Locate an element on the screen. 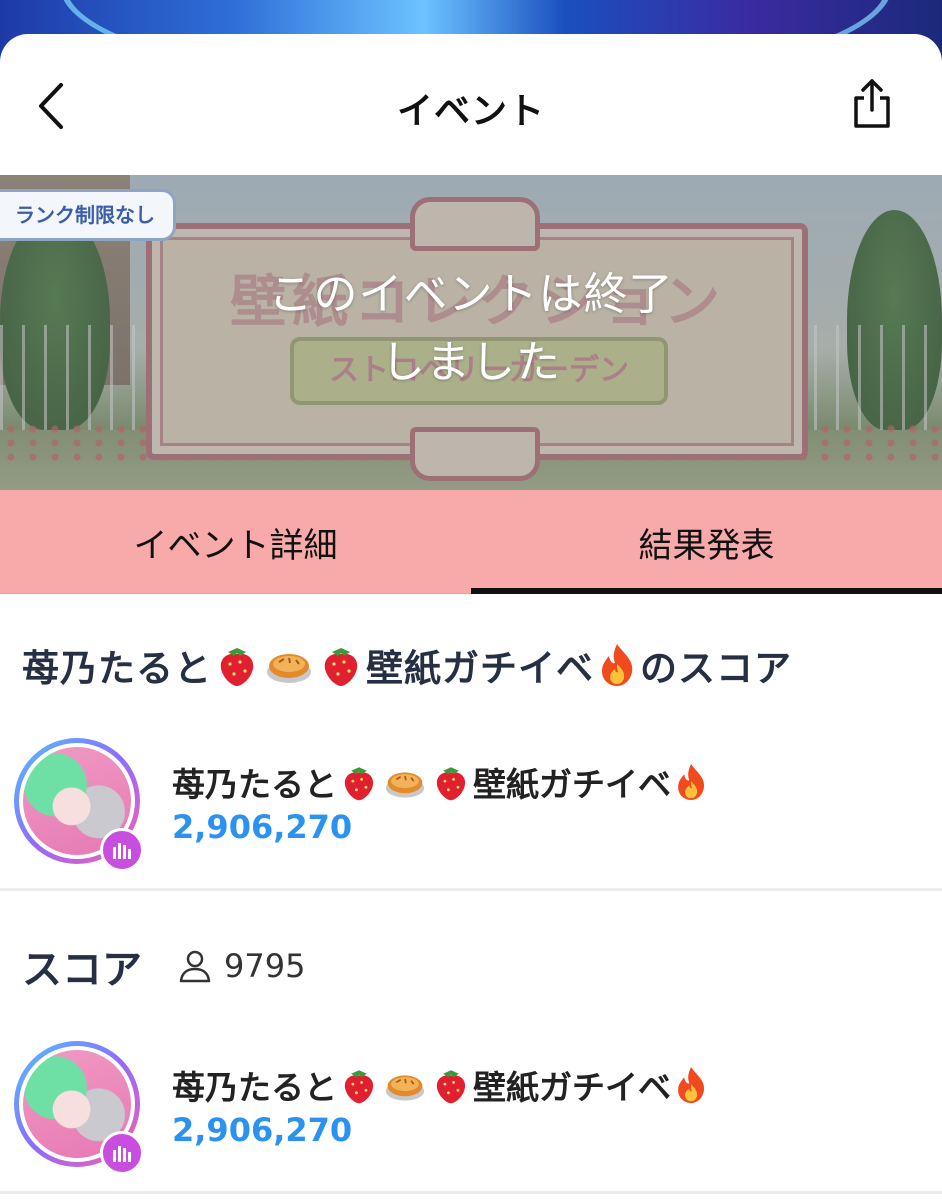  event-ended-message: このイベントは終了 しました is located at coordinates (471, 329).